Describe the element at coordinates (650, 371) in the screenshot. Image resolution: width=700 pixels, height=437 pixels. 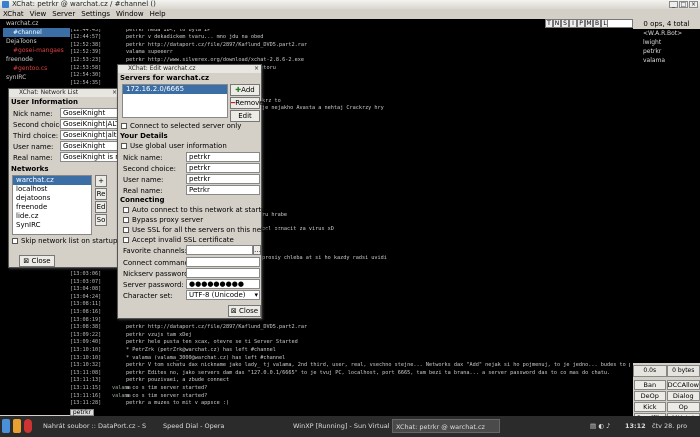
I see `lag-value: 0.0s` at that location.